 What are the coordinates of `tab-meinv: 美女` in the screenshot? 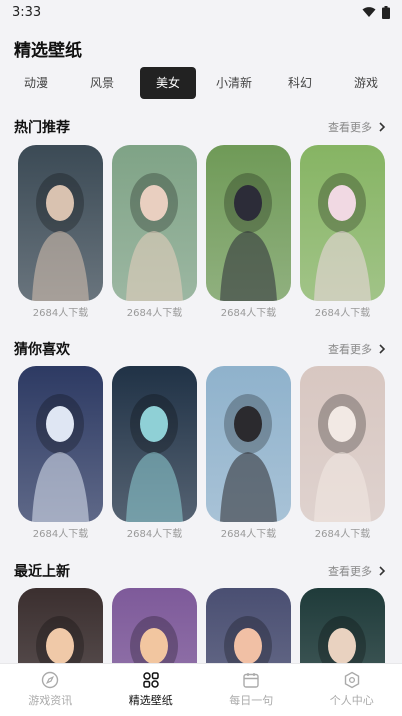 It's located at (168, 83).